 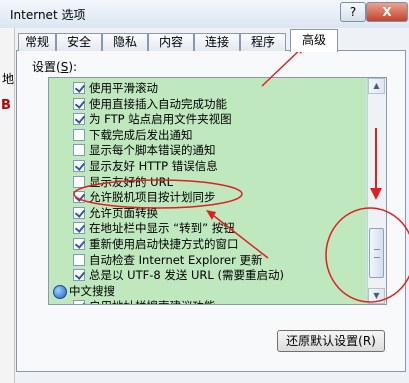 I want to click on settings-label-prefix: 设置(, so click(x=46, y=67).